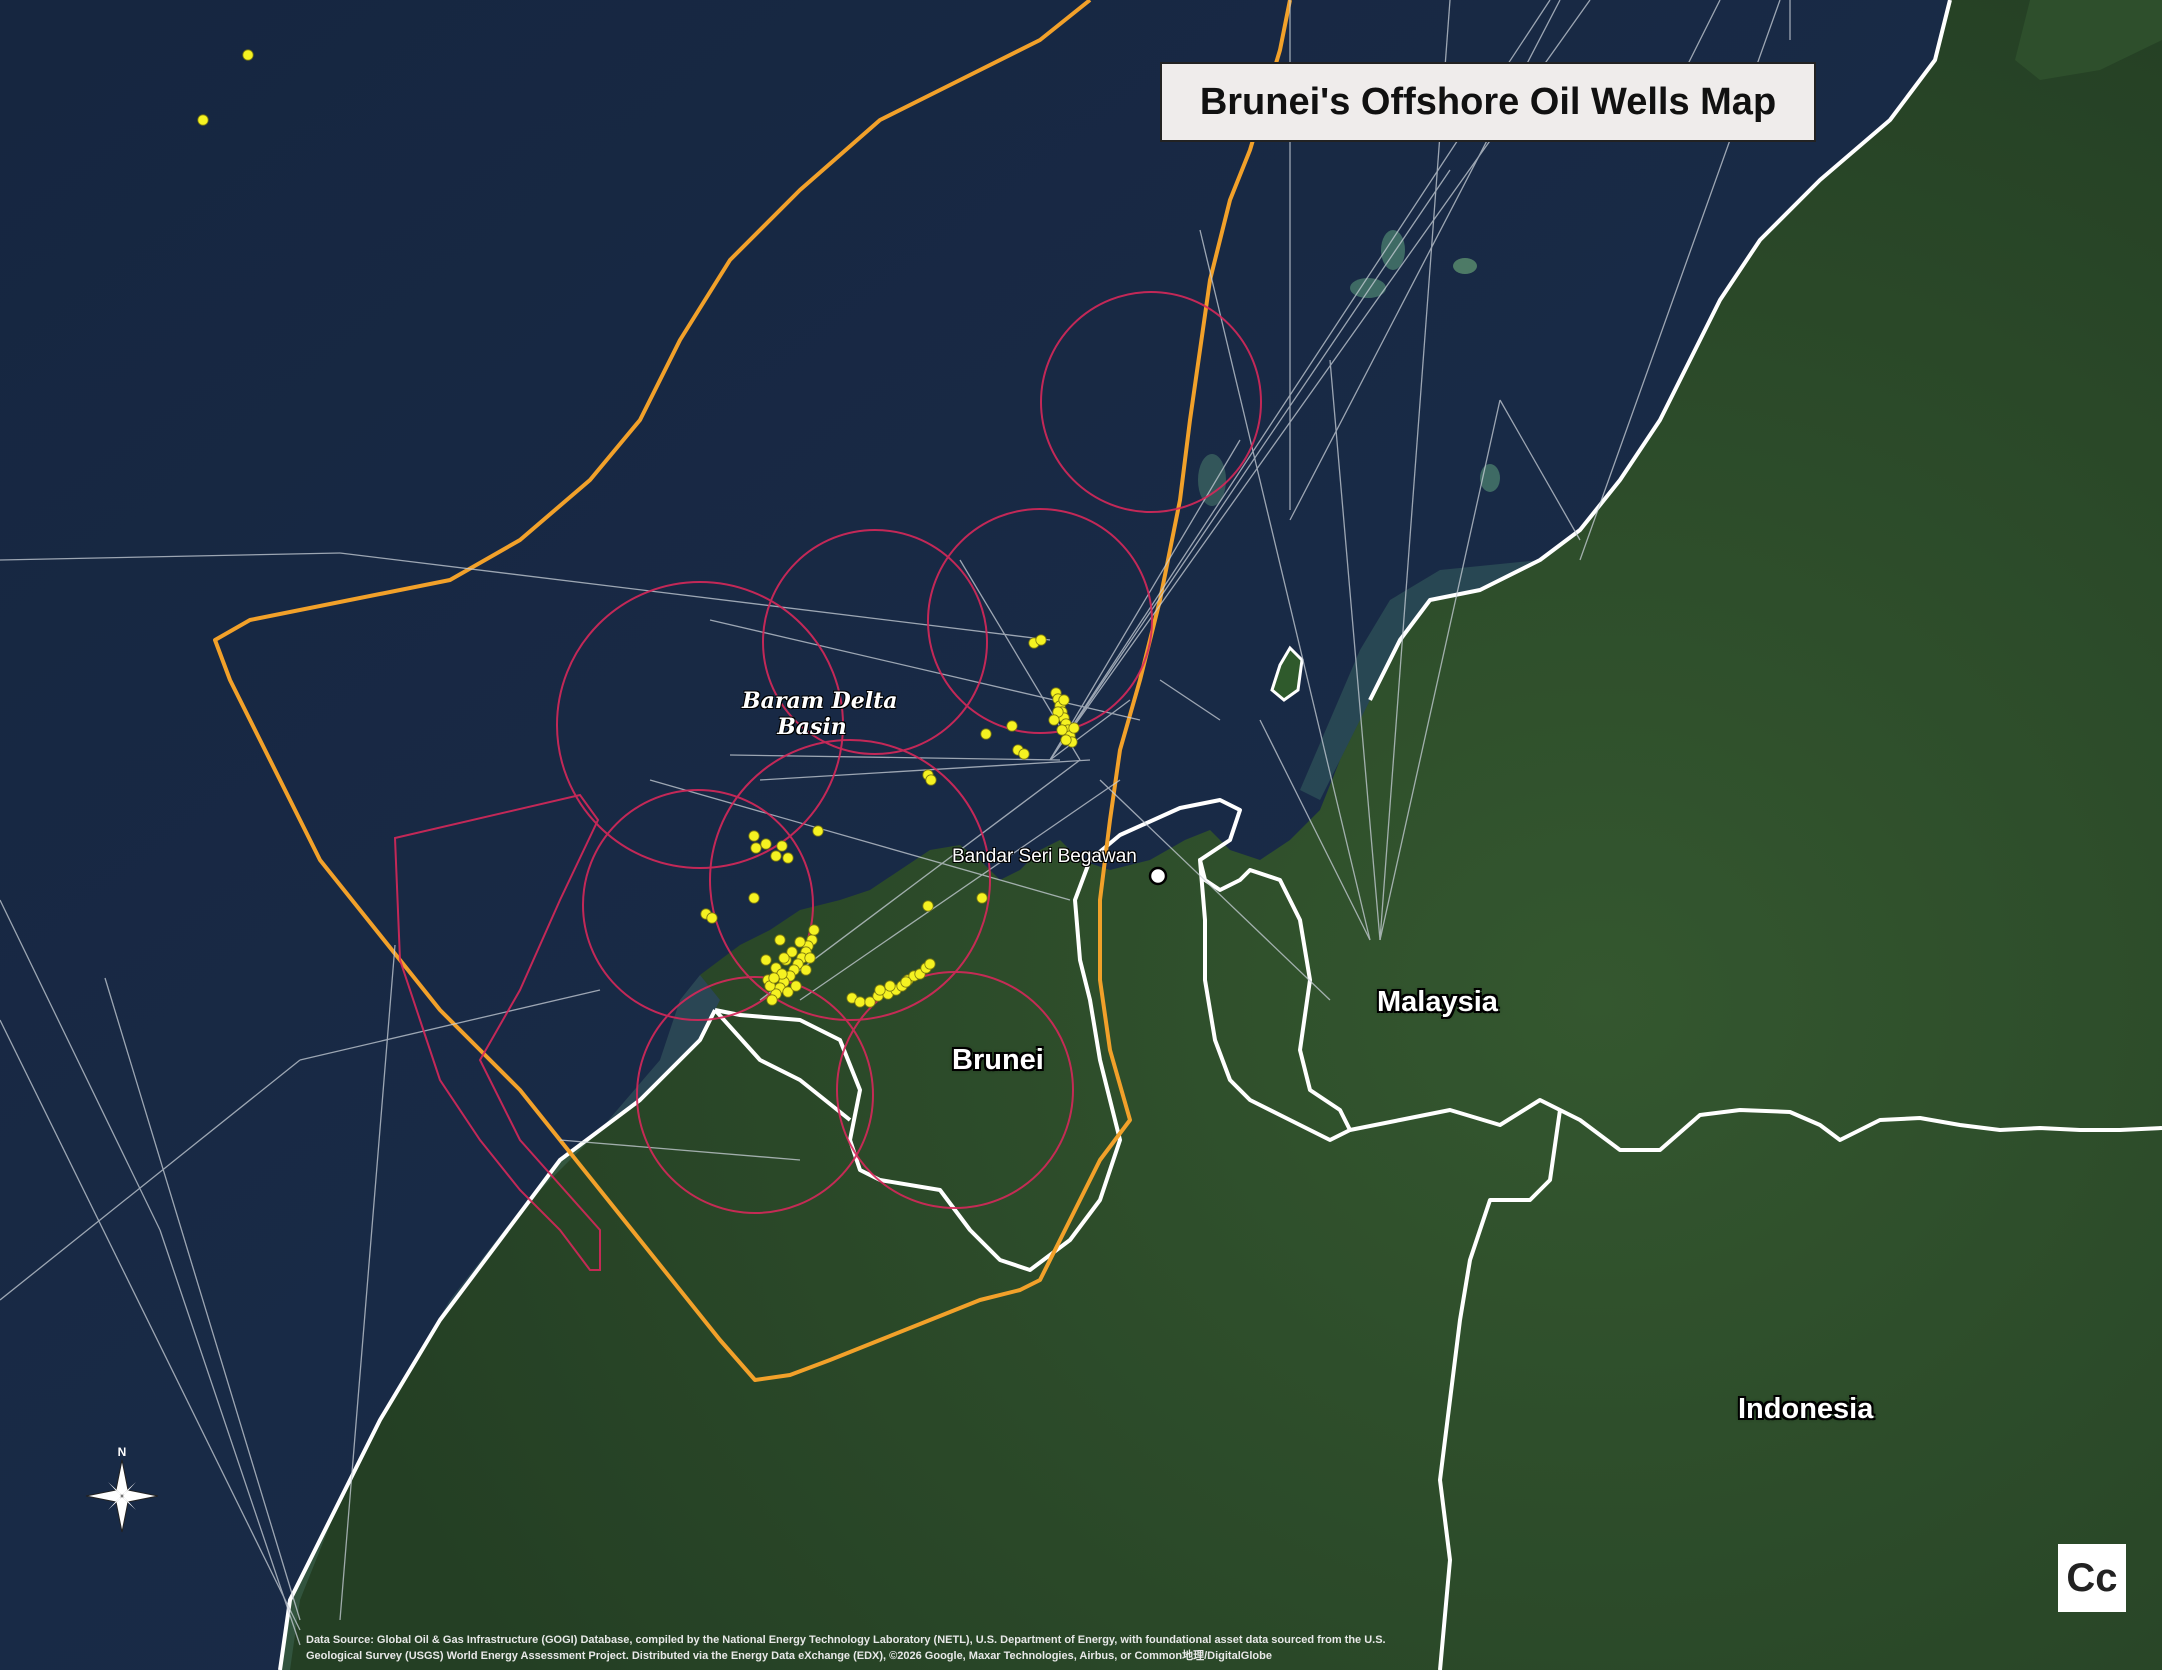  I want to click on capital-city-marker-icon, so click(1158, 876).